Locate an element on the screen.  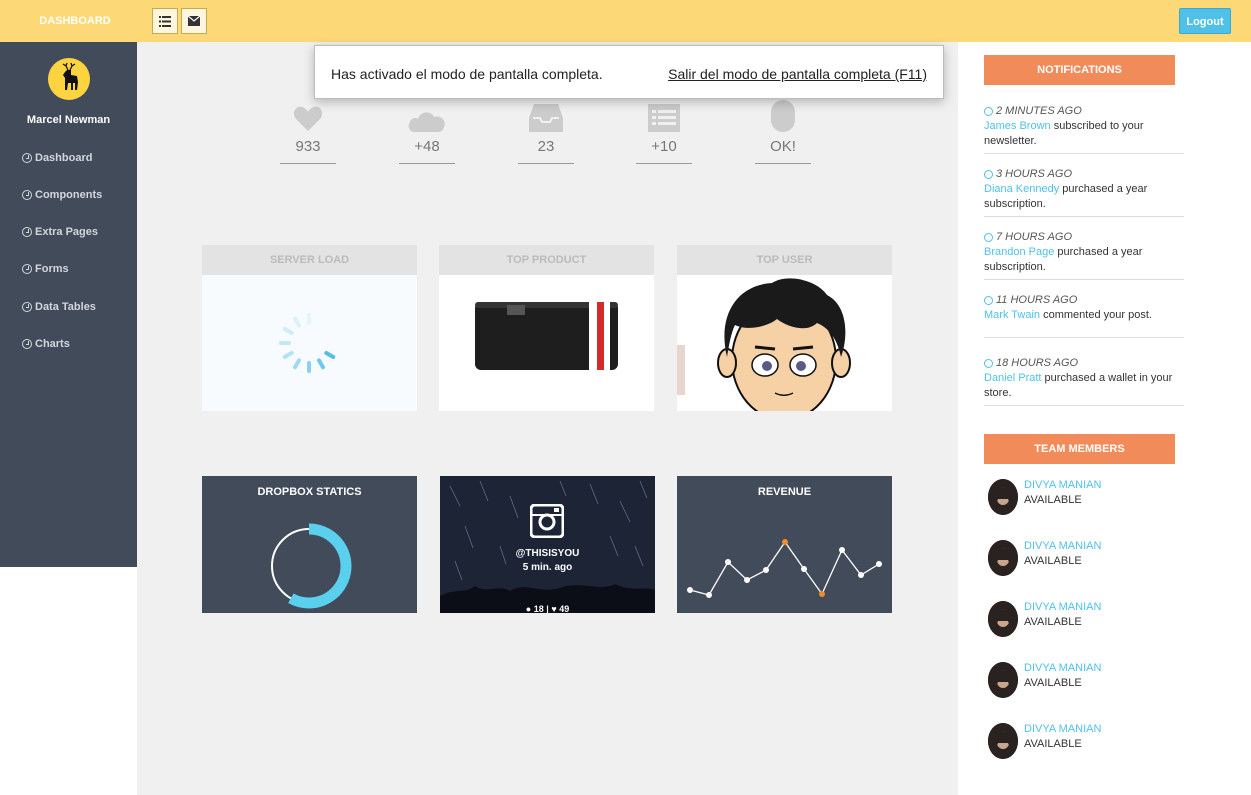
stat-value: +48 is located at coordinates (427, 151).